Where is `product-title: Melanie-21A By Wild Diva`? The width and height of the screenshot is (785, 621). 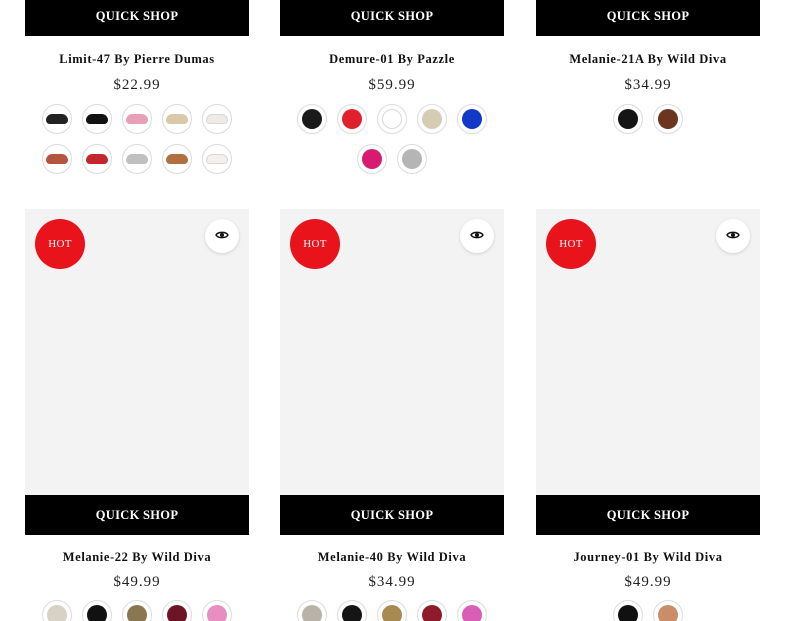 product-title: Melanie-21A By Wild Diva is located at coordinates (648, 59).